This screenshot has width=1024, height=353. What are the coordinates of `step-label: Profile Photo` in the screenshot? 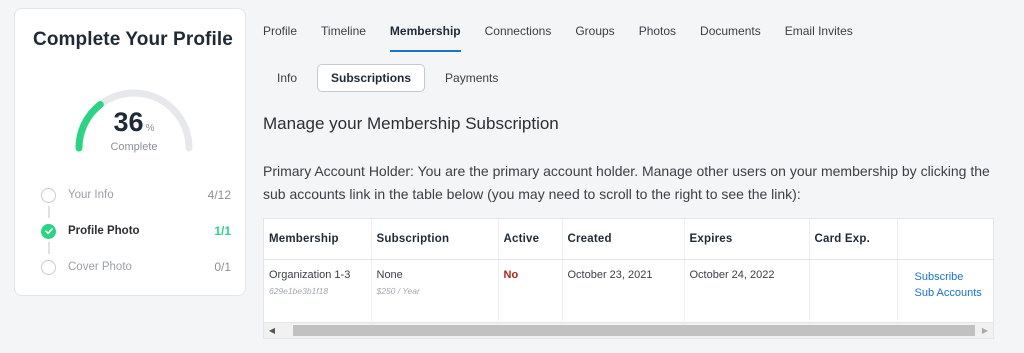 It's located at (104, 231).